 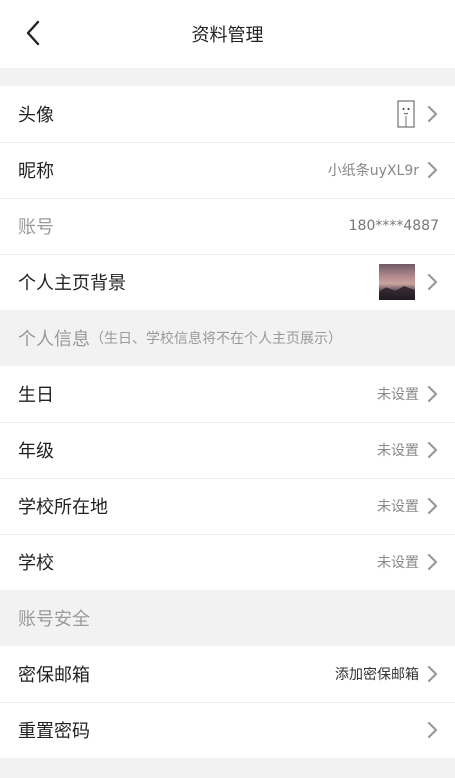 I want to click on nickname-value: 小纸条uyXL9r, so click(x=373, y=171).